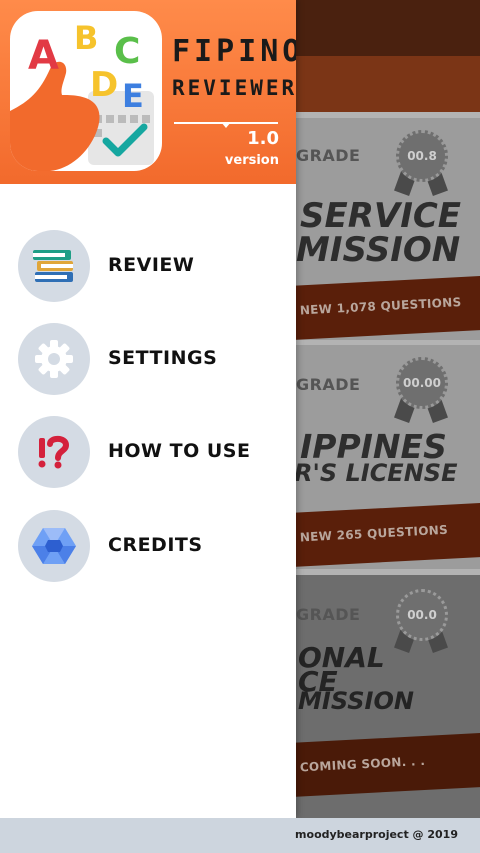 This screenshot has width=480, height=853. Describe the element at coordinates (422, 383) in the screenshot. I see `score-badge: 00.00` at that location.